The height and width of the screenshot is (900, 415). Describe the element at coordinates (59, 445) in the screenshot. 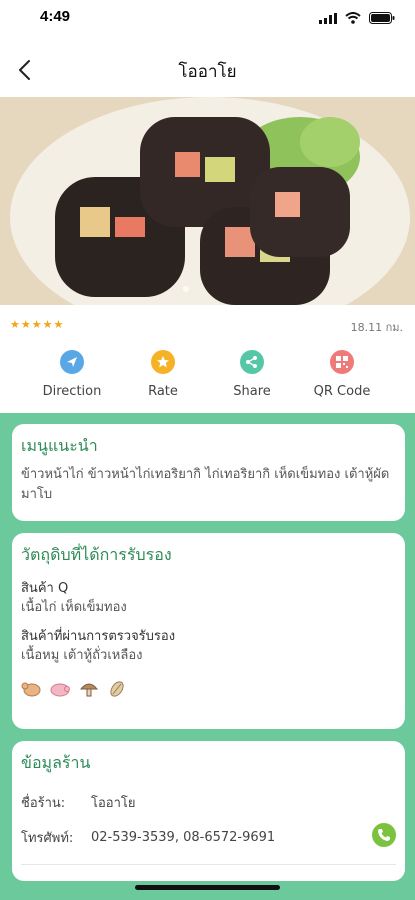

I see `recommended-menu-title: เมนูแนะนำ` at that location.